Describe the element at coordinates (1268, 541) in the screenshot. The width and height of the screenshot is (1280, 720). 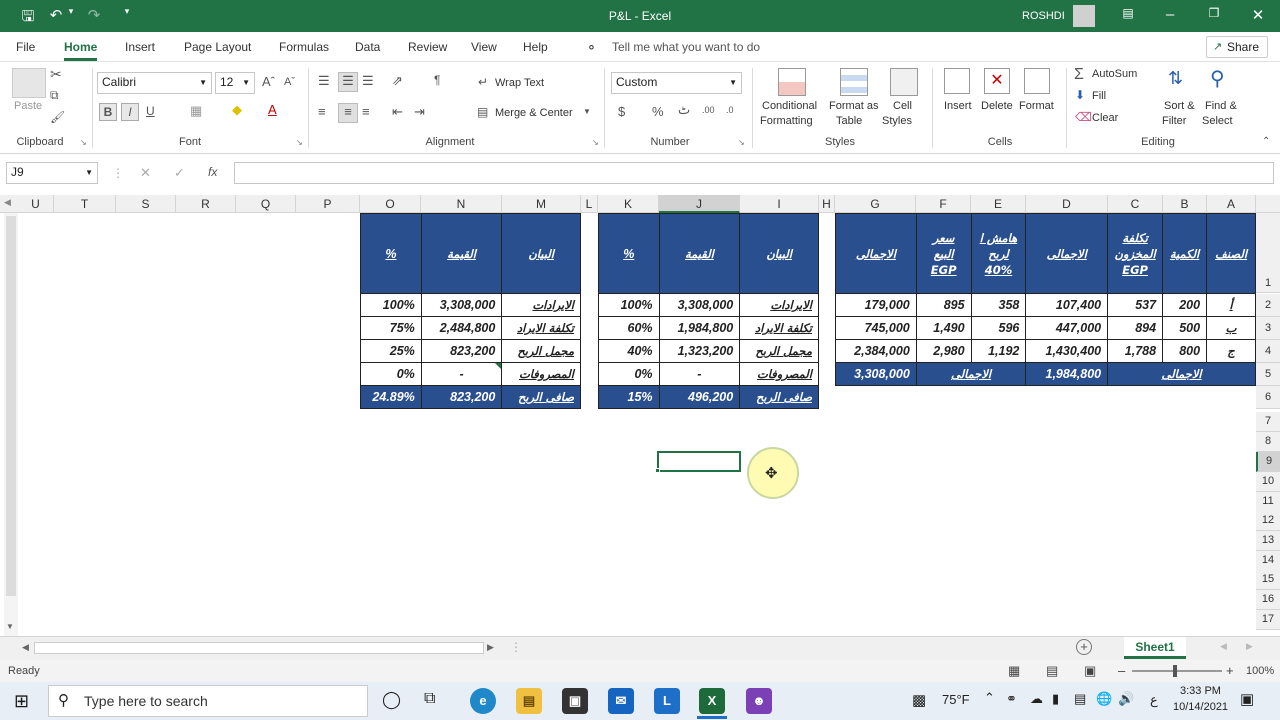
I see `row-header: 13` at that location.